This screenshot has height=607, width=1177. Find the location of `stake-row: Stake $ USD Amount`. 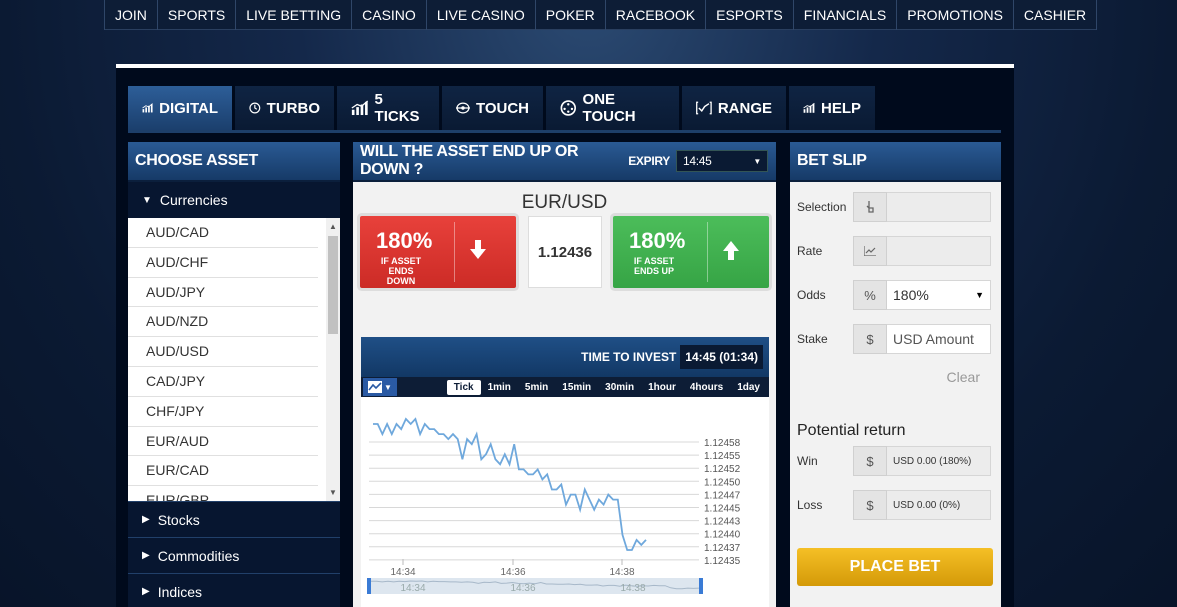

stake-row: Stake $ USD Amount is located at coordinates (895, 339).